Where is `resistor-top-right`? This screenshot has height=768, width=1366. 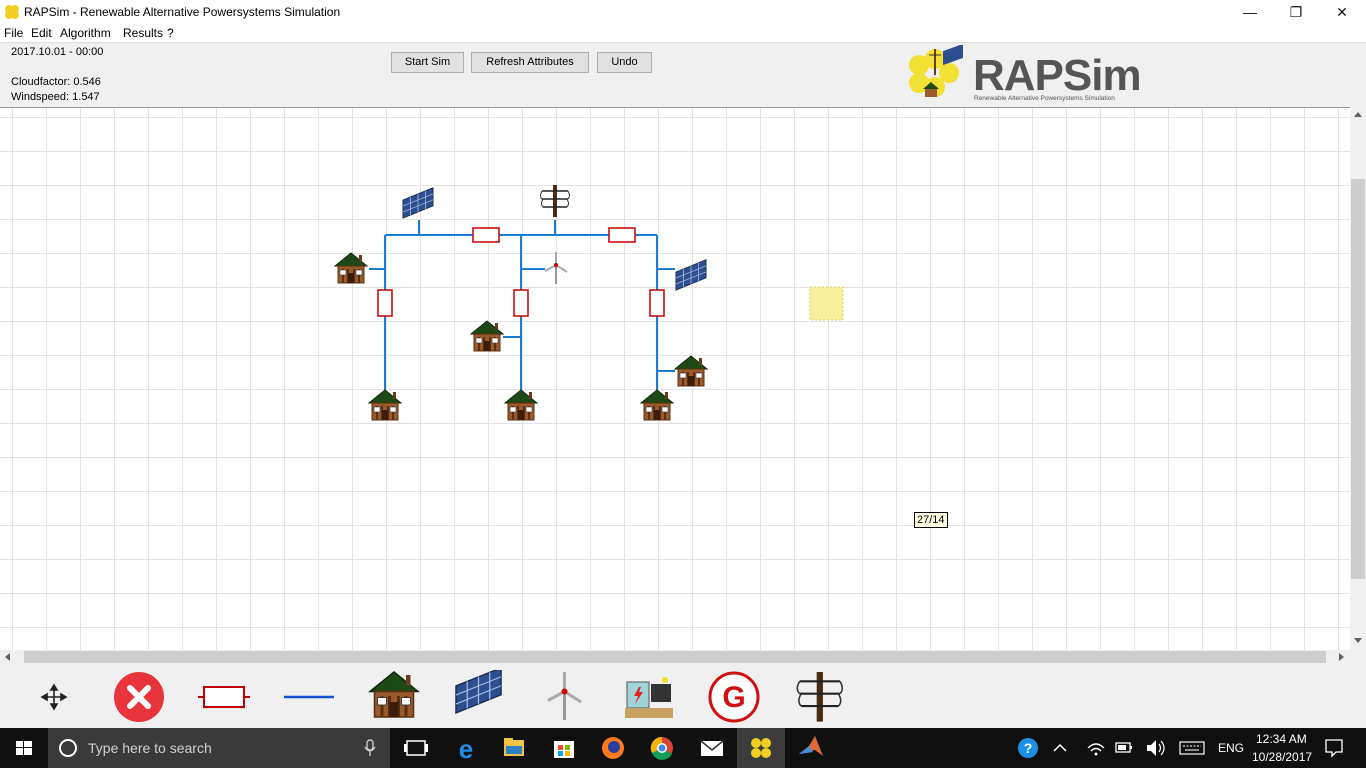
resistor-top-right is located at coordinates (622, 235).